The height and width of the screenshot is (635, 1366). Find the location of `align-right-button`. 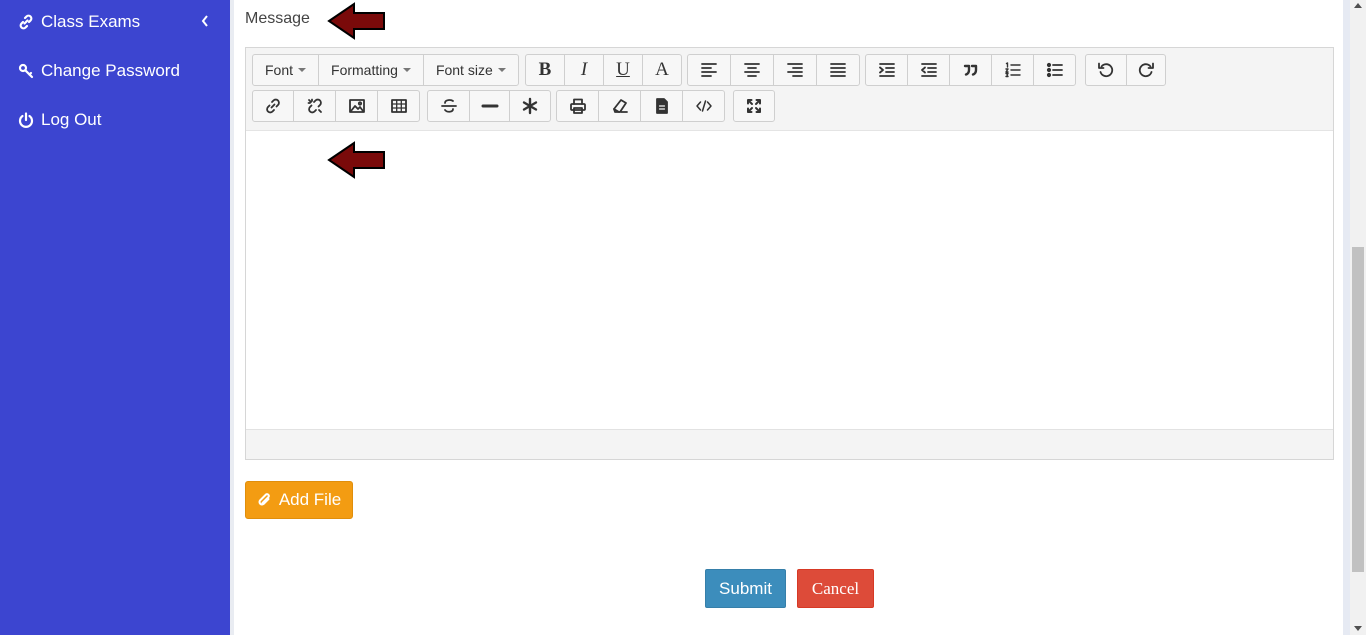

align-right-button is located at coordinates (795, 70).